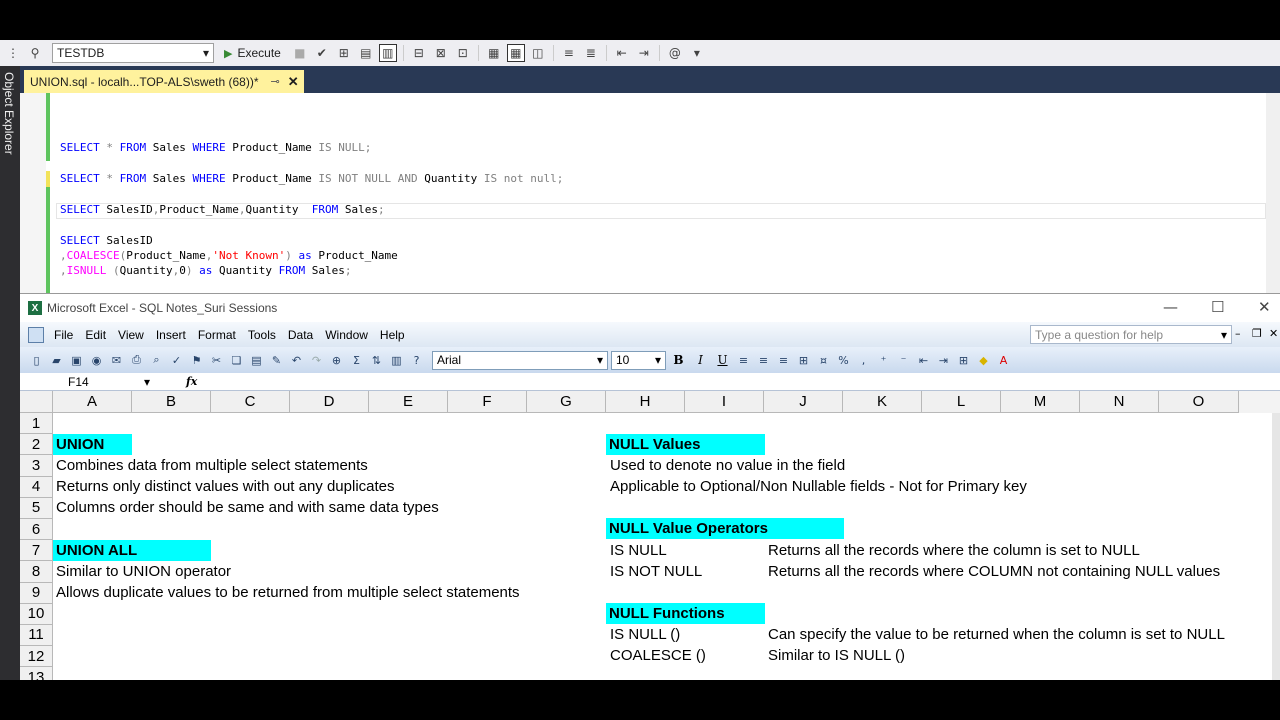  What do you see at coordinates (494, 53) in the screenshot?
I see `results-to-text-icon: ▦` at bounding box center [494, 53].